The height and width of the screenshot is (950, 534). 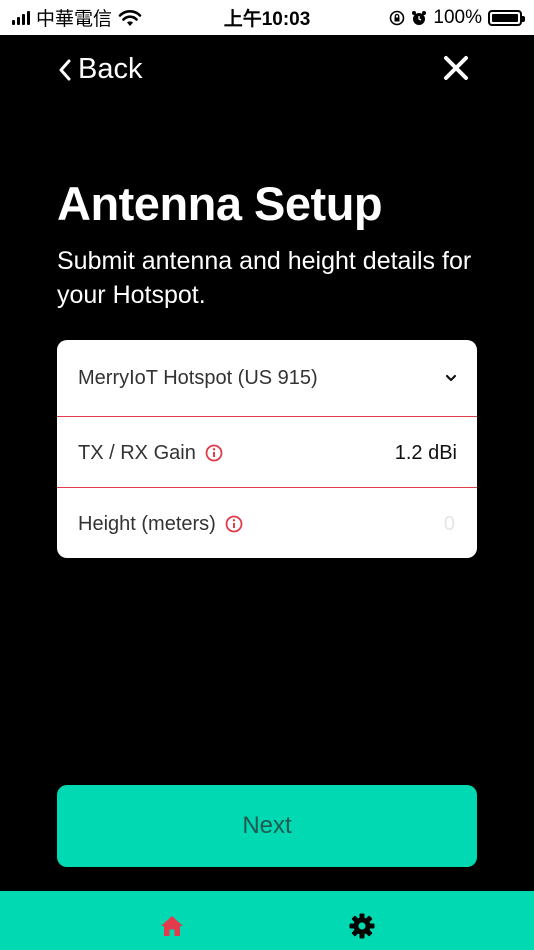 What do you see at coordinates (267, 826) in the screenshot?
I see `next-button: Next` at bounding box center [267, 826].